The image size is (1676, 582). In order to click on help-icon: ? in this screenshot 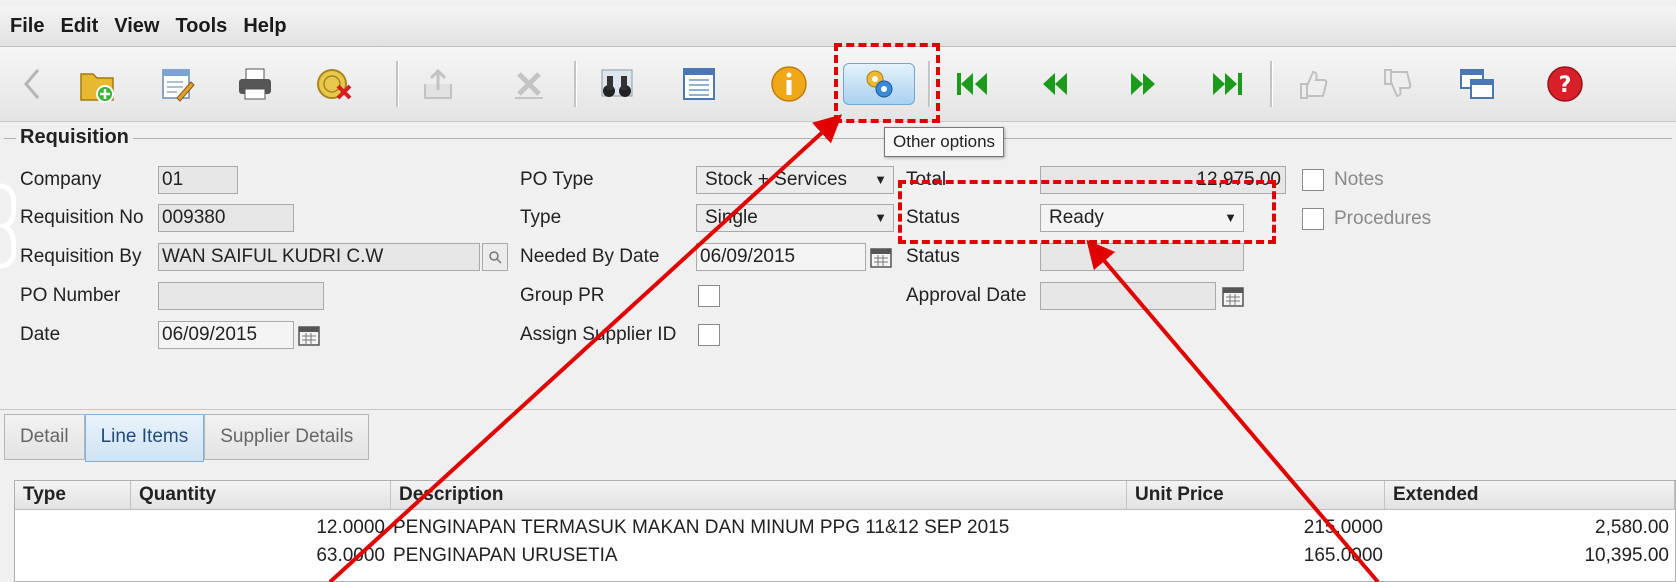, I will do `click(1565, 84)`.